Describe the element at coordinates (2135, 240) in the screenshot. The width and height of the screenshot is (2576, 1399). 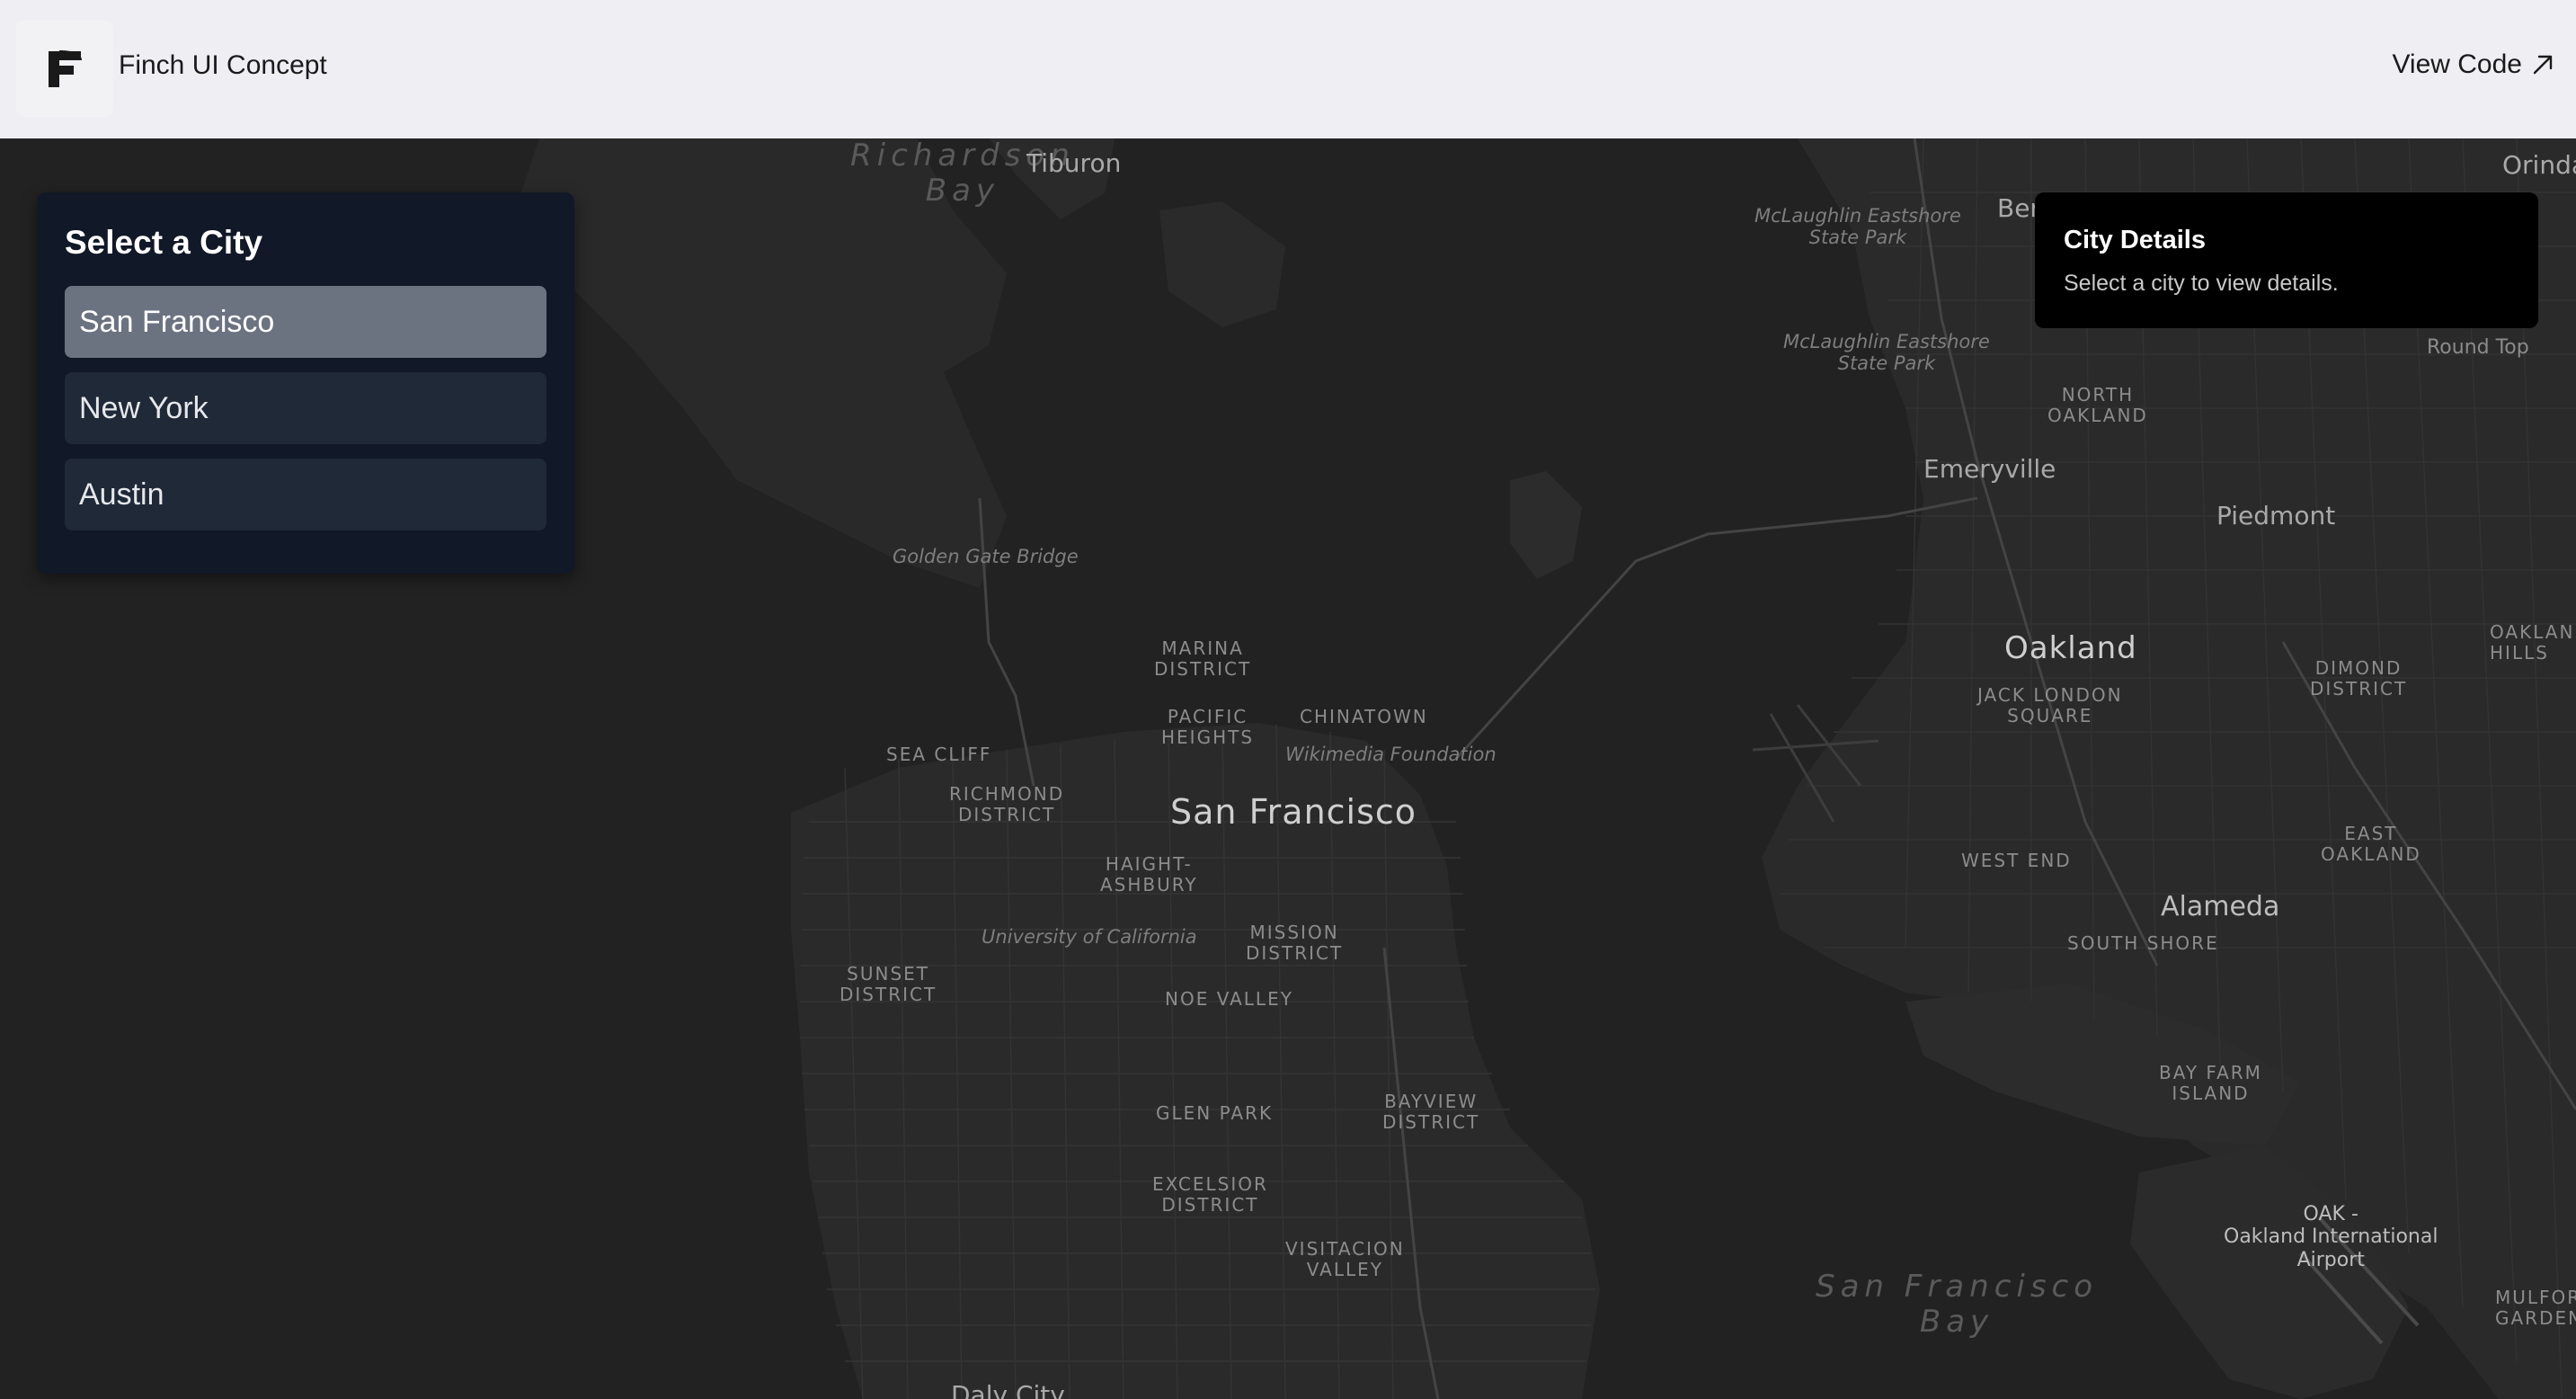
I see `city-details-title: City Details` at that location.